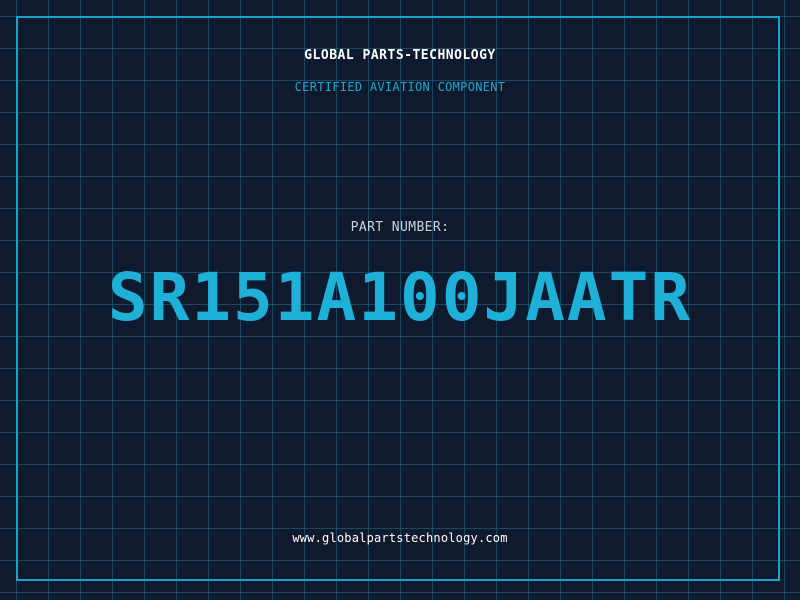  What do you see at coordinates (400, 227) in the screenshot?
I see `part-number-label: PART NUMBER:` at bounding box center [400, 227].